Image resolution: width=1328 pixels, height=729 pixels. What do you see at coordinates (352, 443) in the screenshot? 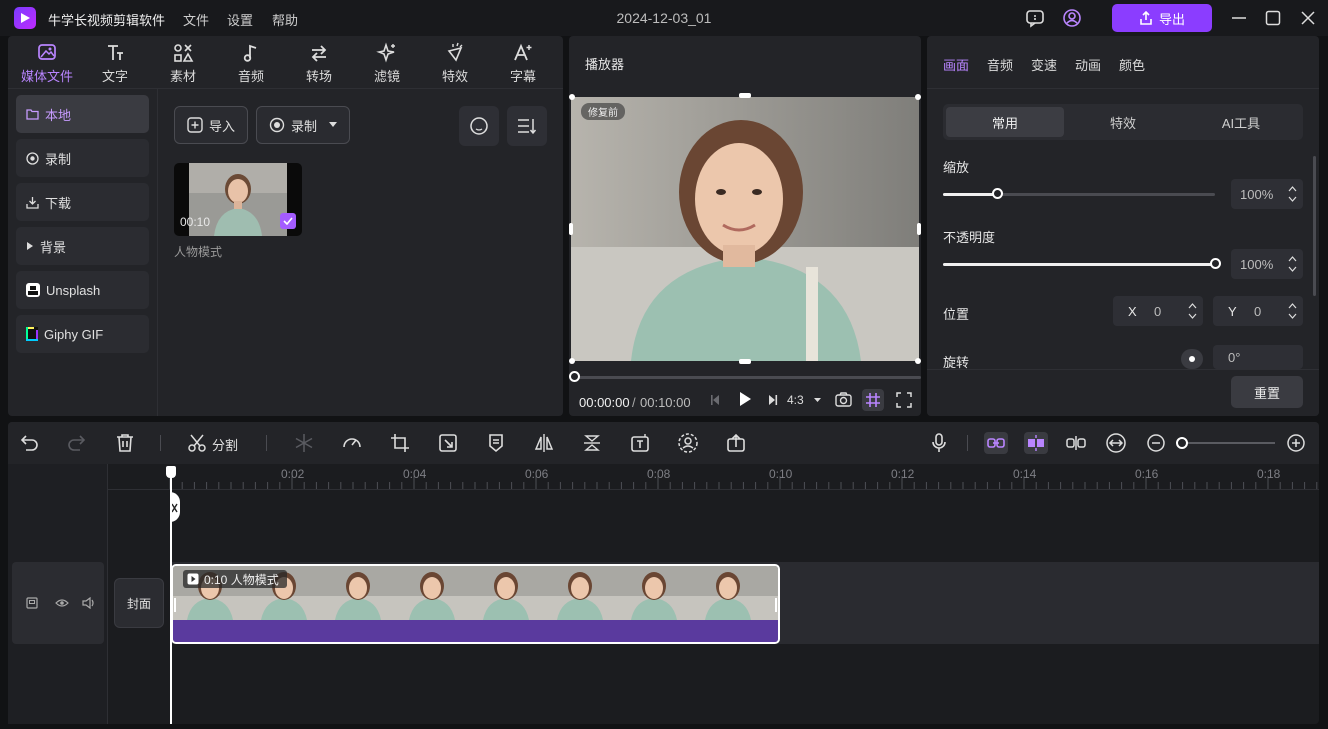
I see `speed-icon` at bounding box center [352, 443].